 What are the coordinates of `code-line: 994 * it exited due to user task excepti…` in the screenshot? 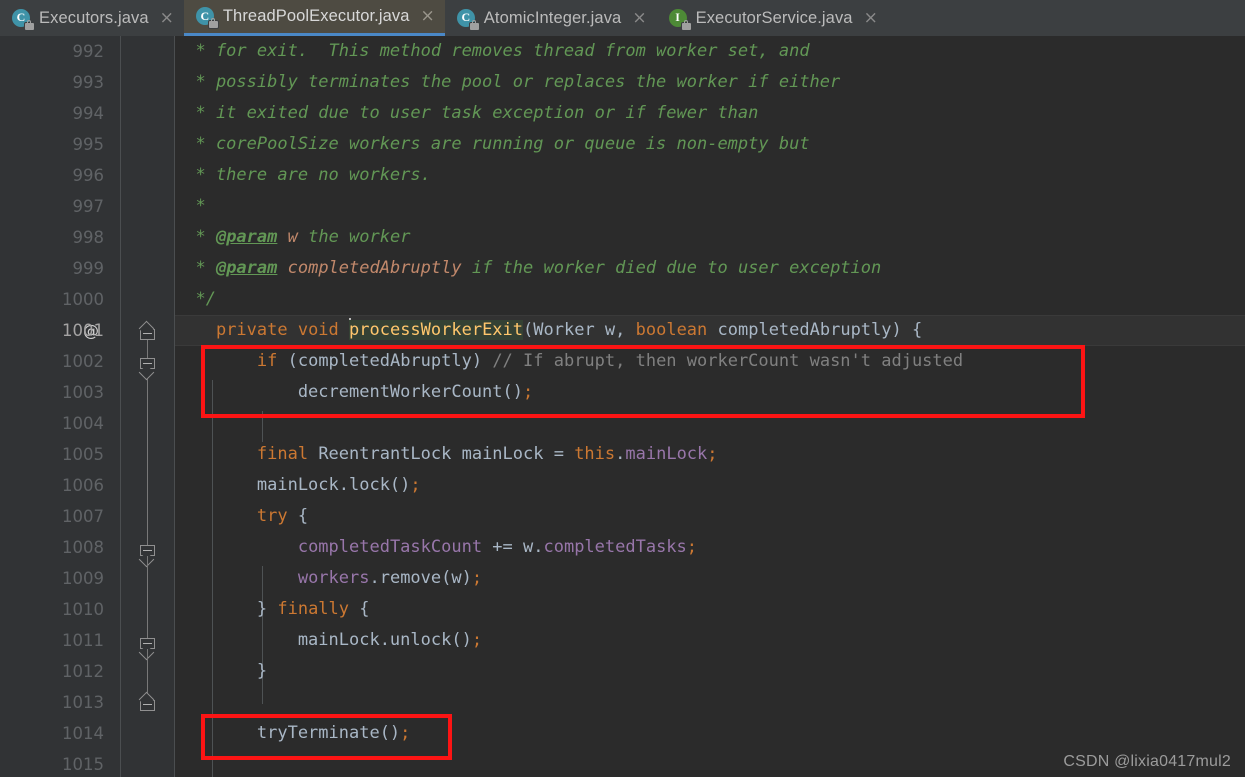 It's located at (622, 113).